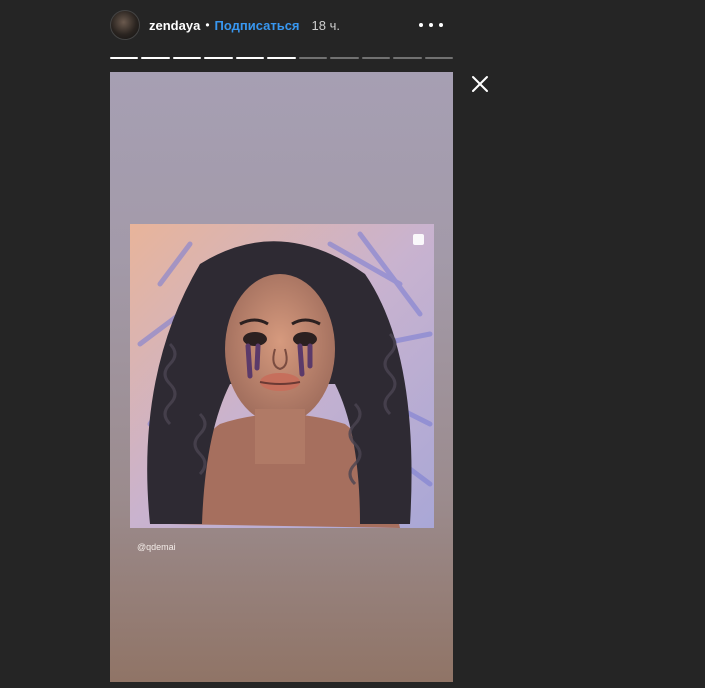  What do you see at coordinates (325, 25) in the screenshot?
I see `timestamp: 18 ч.` at bounding box center [325, 25].